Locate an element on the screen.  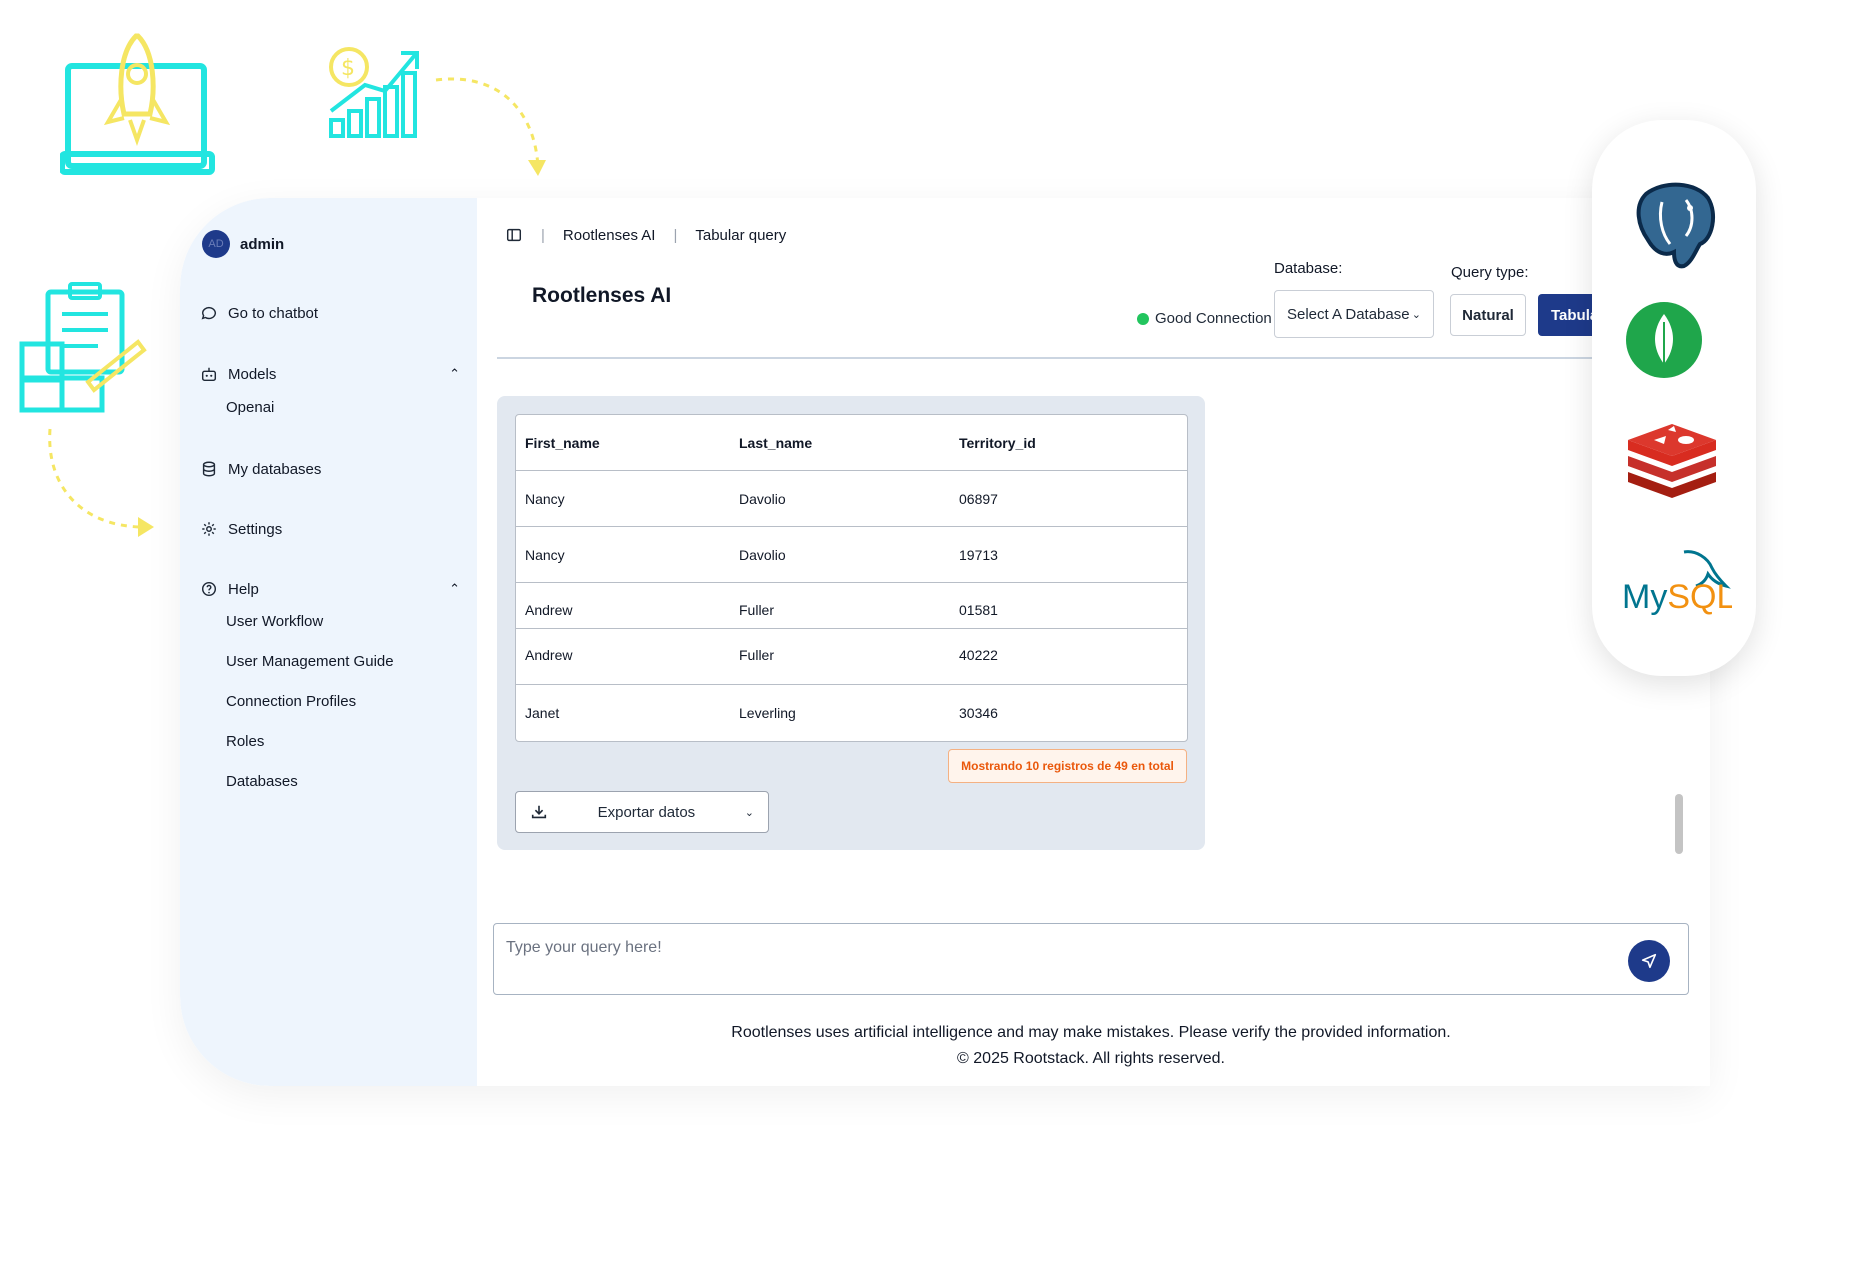
clipboard-boxes-illustration is located at coordinates (83, 347).